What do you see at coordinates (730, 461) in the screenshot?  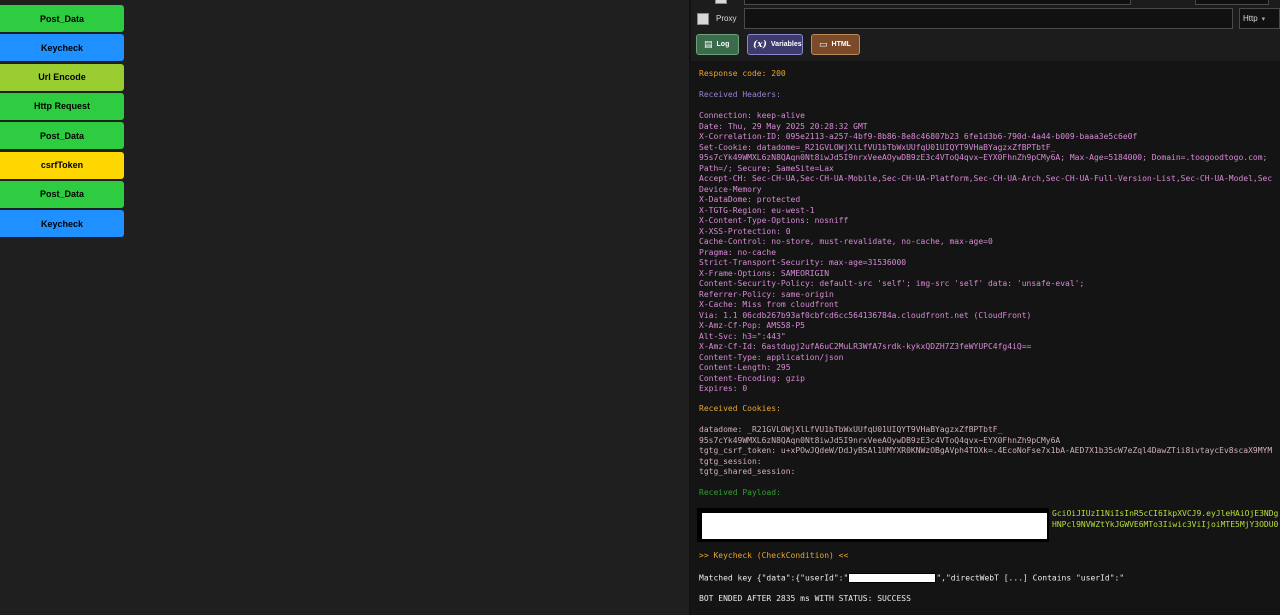 I see `cookie-line: tgtg_session:` at bounding box center [730, 461].